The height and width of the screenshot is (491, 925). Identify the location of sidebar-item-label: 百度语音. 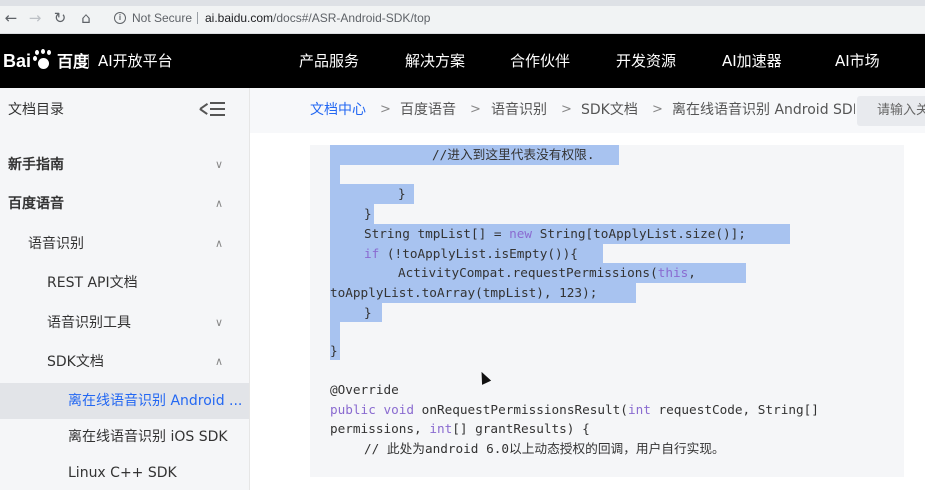
(36, 204).